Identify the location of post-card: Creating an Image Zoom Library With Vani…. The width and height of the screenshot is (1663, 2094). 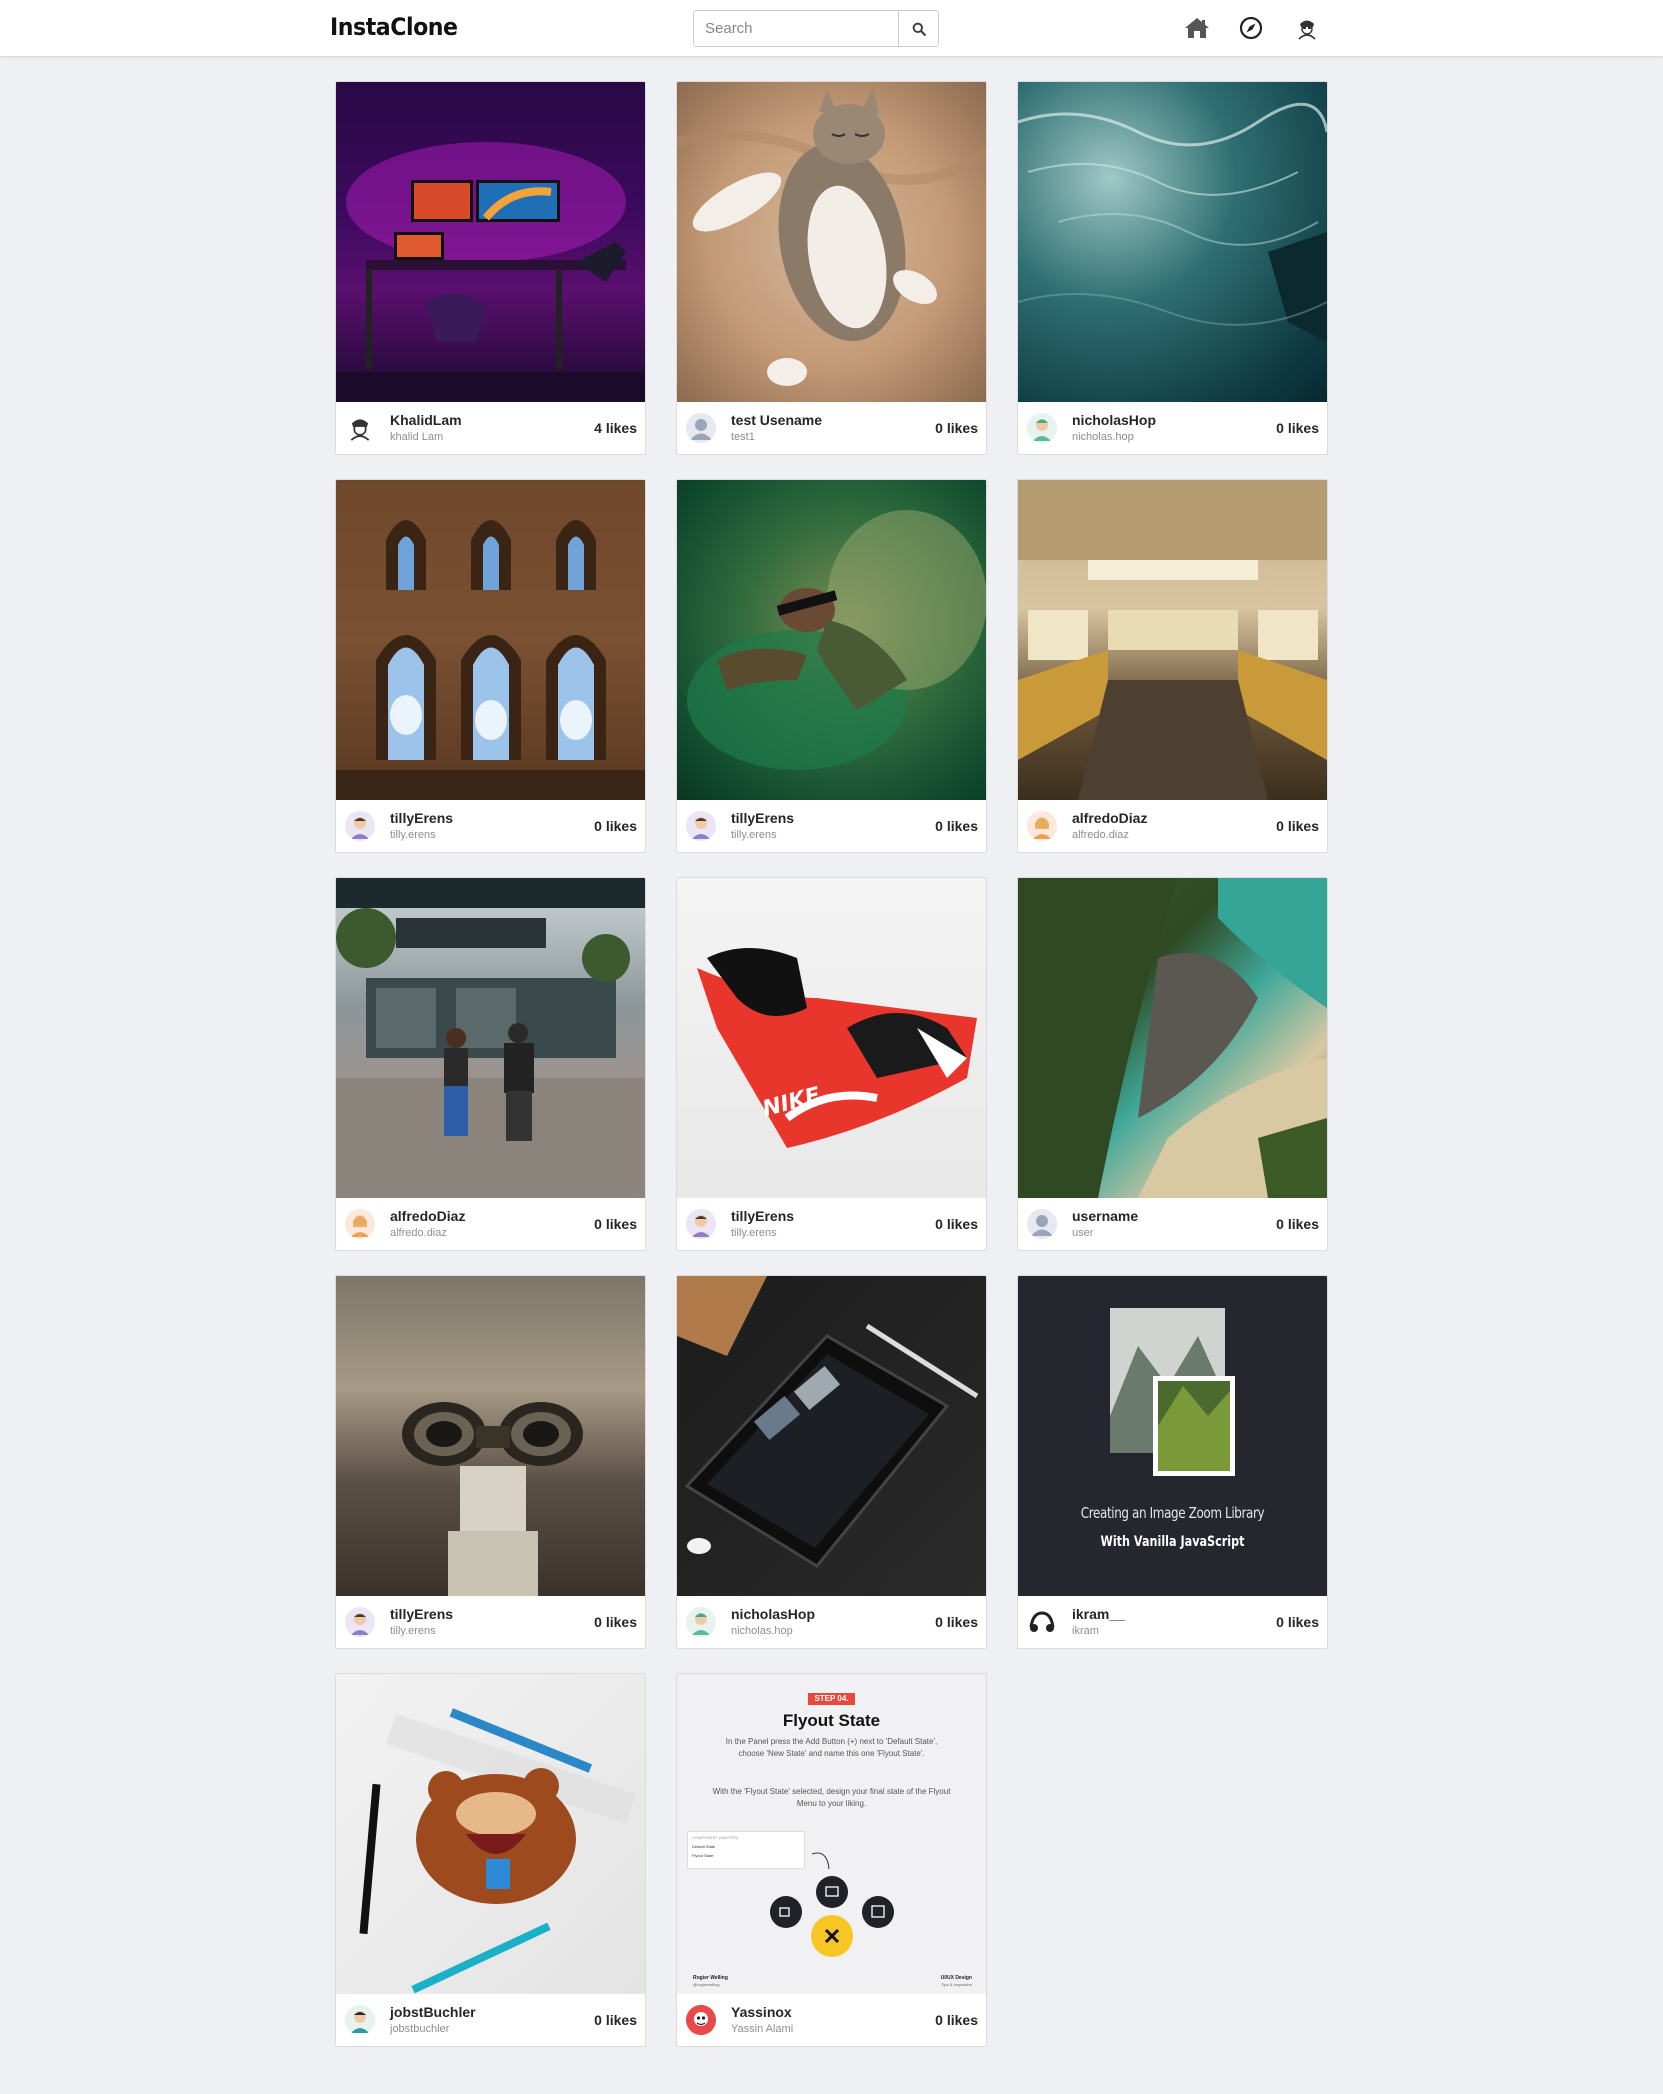
(1172, 1462).